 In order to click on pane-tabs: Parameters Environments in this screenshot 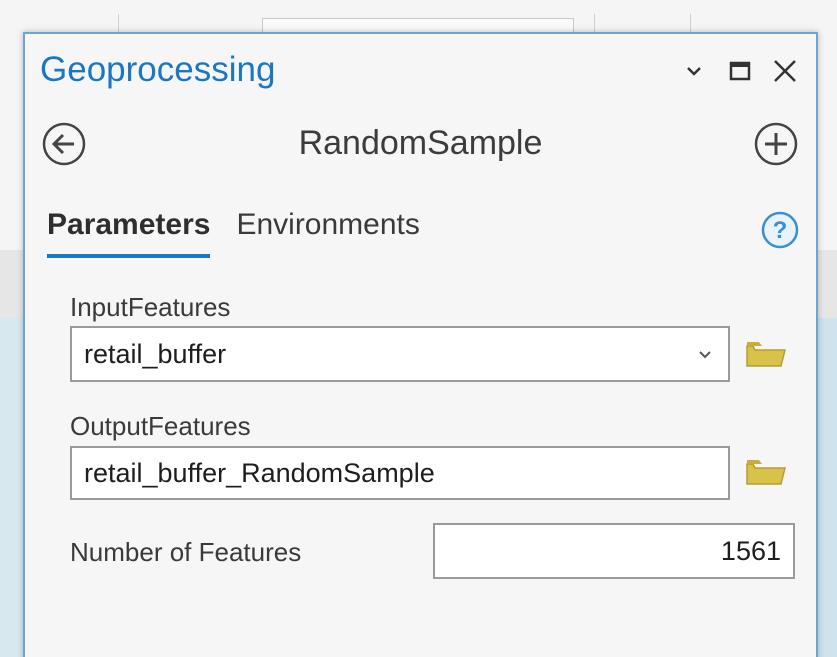, I will do `click(233, 232)`.